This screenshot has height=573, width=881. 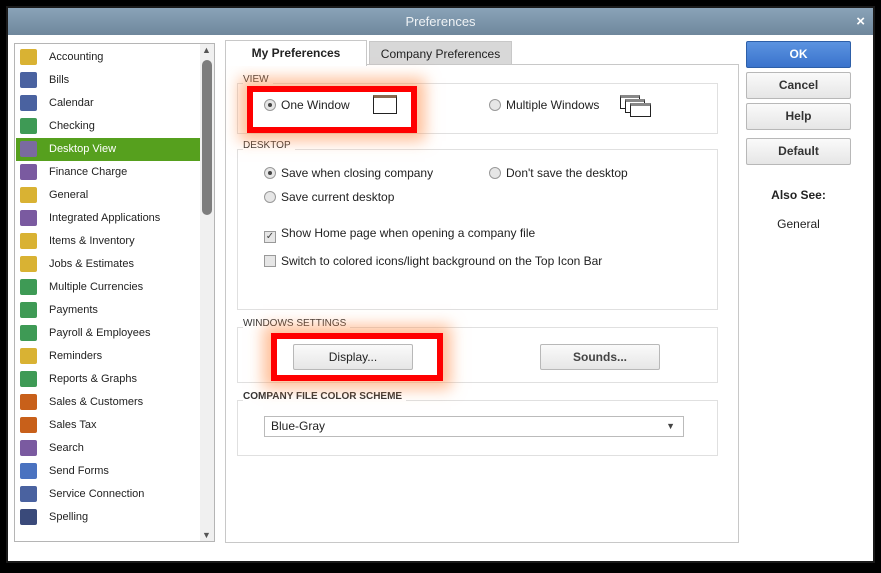 I want to click on payroll-icon, so click(x=28, y=333).